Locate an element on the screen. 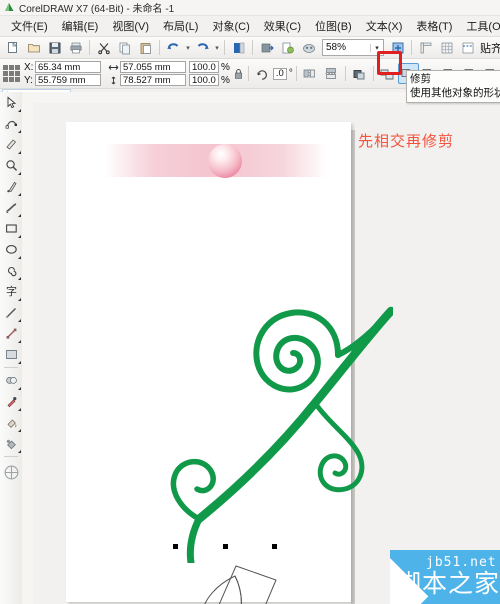 This screenshot has height=604, width=500. object-height-input: 78.527 mm is located at coordinates (153, 80).